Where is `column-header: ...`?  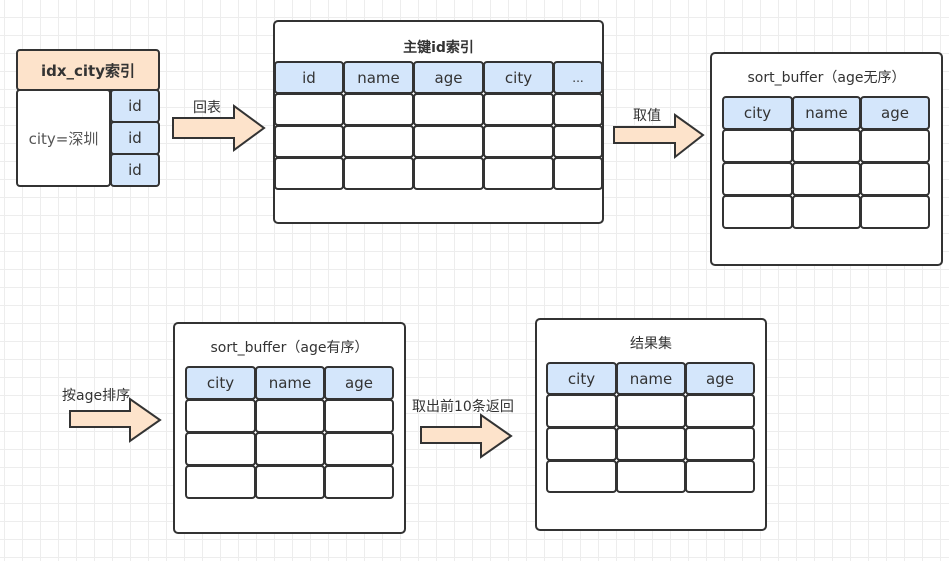
column-header: ... is located at coordinates (578, 77).